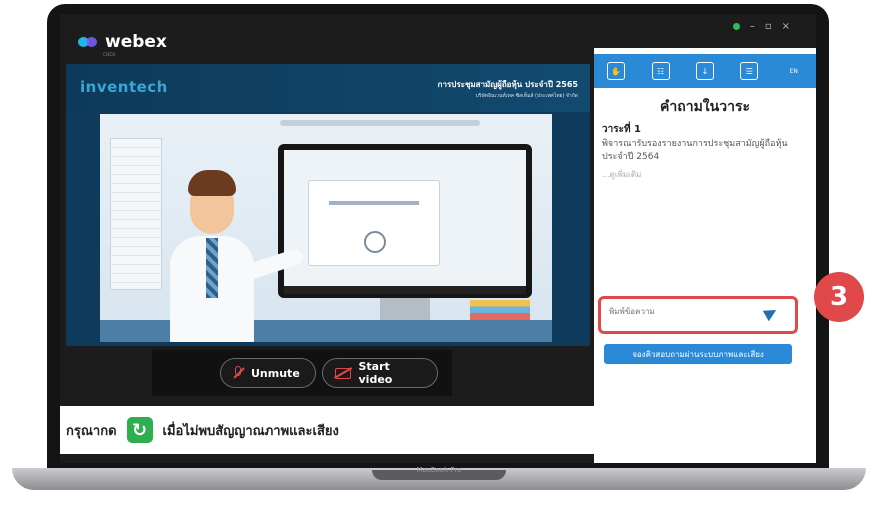 Image resolution: width=878 pixels, height=508 pixels. Describe the element at coordinates (374, 223) in the screenshot. I see `monitor-dialog` at that location.